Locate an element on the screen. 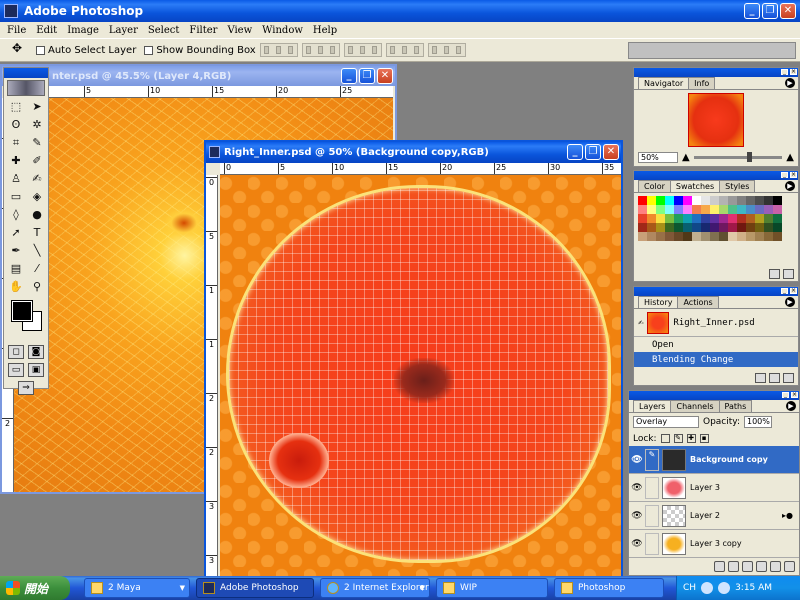  zoom-slider-thumb is located at coordinates (749, 157).